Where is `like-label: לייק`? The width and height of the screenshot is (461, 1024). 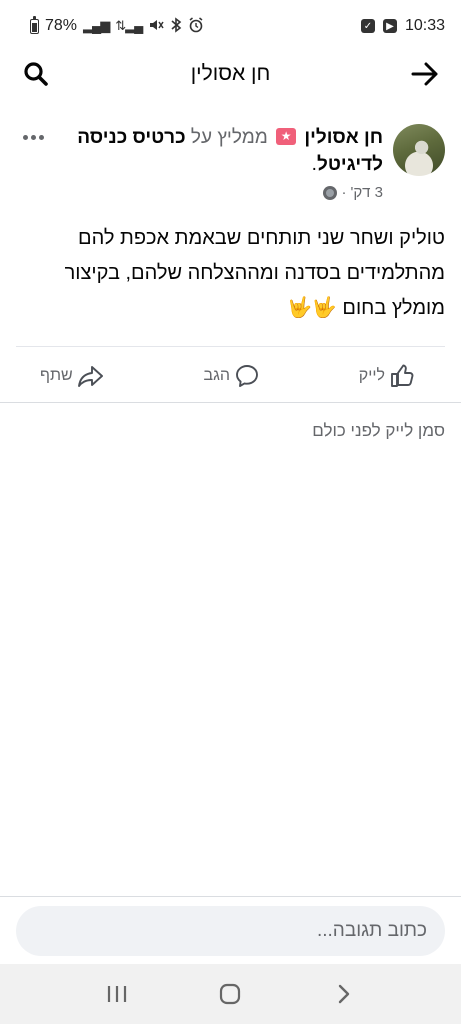 like-label: לייק is located at coordinates (371, 375).